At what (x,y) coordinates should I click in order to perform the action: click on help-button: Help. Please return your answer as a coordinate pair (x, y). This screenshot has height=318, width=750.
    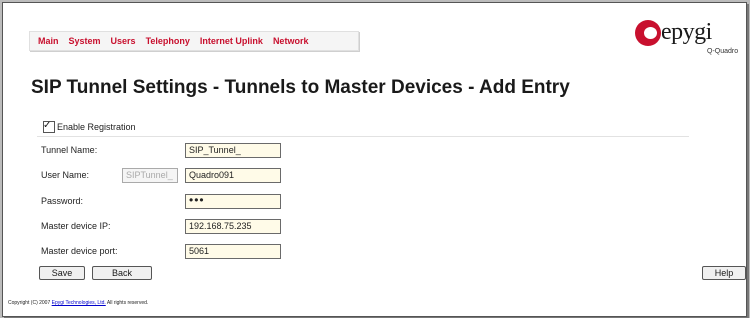
    Looking at the image, I should click on (724, 273).